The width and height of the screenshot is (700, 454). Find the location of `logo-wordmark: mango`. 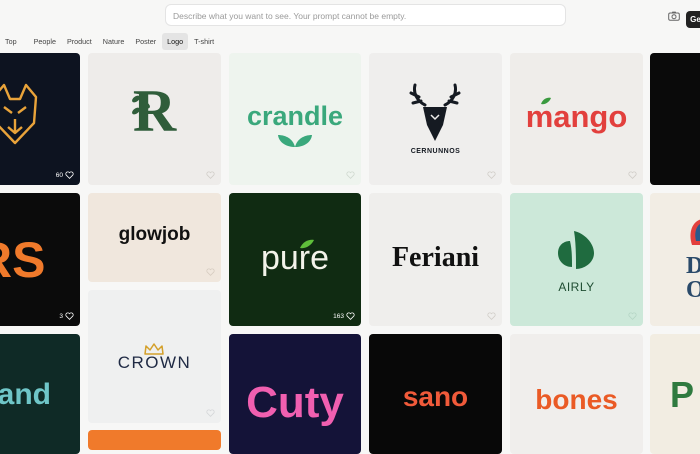

logo-wordmark: mango is located at coordinates (576, 116).